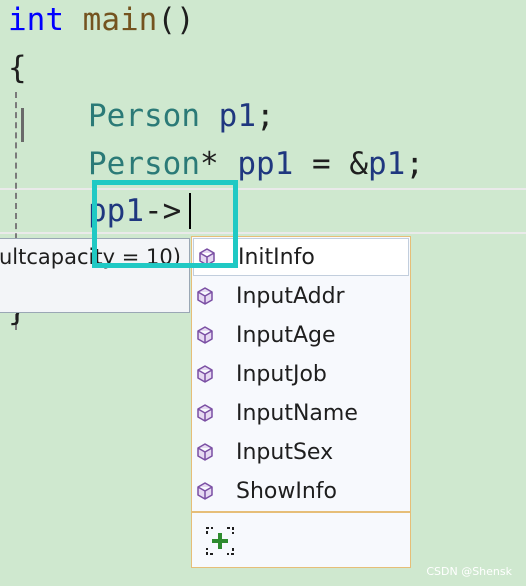 The width and height of the screenshot is (526, 586). I want to click on code-line-declaration: Person p1;, so click(181, 116).